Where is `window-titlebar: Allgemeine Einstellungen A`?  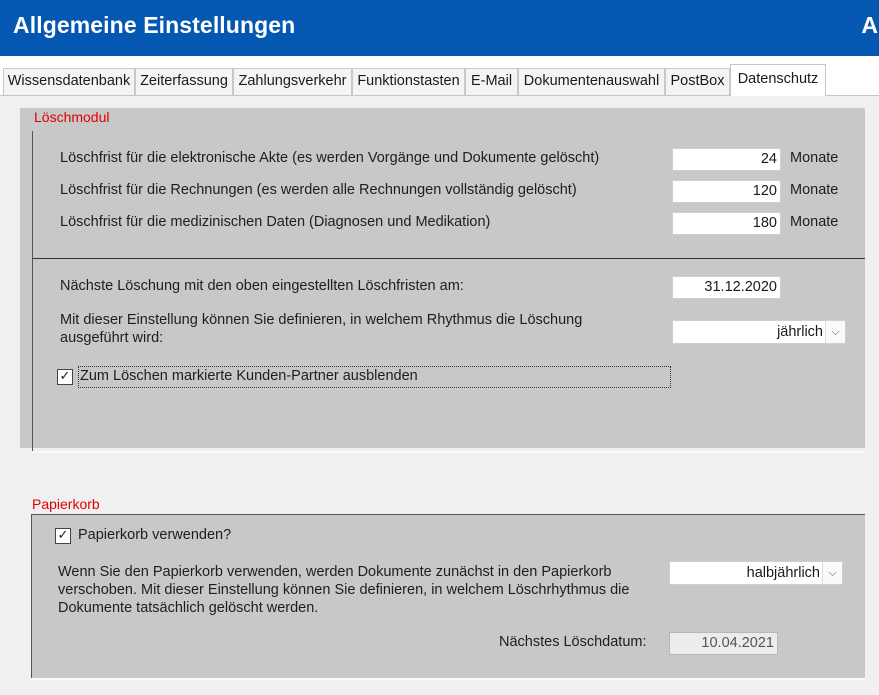 window-titlebar: Allgemeine Einstellungen A is located at coordinates (439, 28).